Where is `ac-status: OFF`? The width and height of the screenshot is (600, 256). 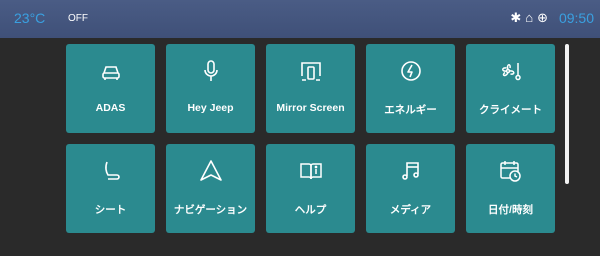
ac-status: OFF is located at coordinates (78, 18).